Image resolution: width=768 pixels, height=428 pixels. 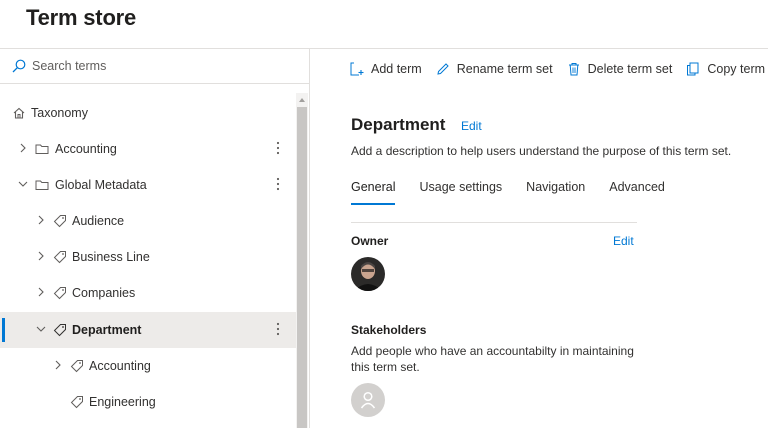 What do you see at coordinates (59, 113) in the screenshot?
I see `tree-root-label: Taxonomy` at bounding box center [59, 113].